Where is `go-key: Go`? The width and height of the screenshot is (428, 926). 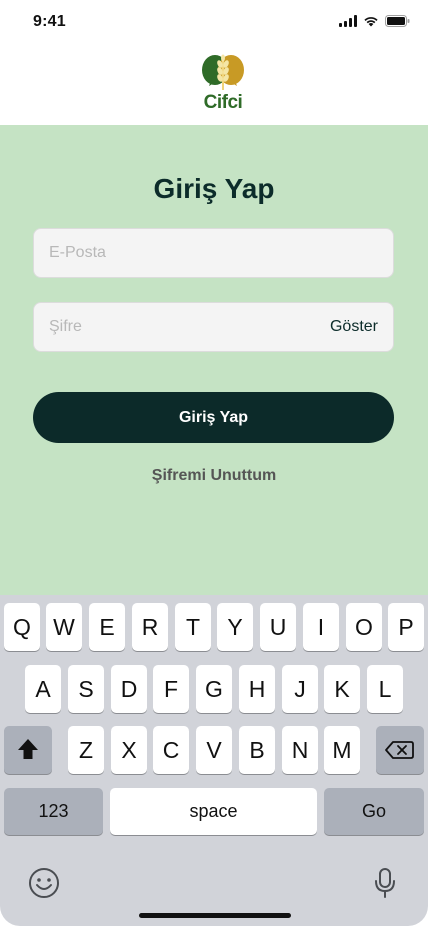
go-key: Go is located at coordinates (374, 811).